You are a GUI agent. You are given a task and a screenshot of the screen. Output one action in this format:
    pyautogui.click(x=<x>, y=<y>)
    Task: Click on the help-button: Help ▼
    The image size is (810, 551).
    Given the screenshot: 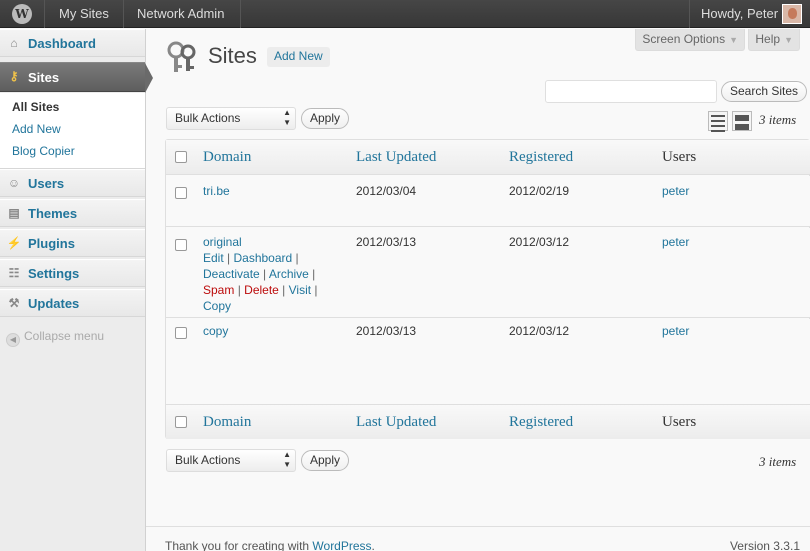 What is the action you would take?
    pyautogui.click(x=774, y=40)
    